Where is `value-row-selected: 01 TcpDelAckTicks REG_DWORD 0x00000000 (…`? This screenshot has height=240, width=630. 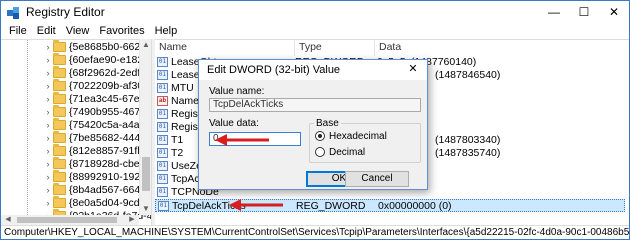
value-row-selected: 01 TcpDelAckTicks REG_DWORD 0x00000000 (… is located at coordinates (390, 205).